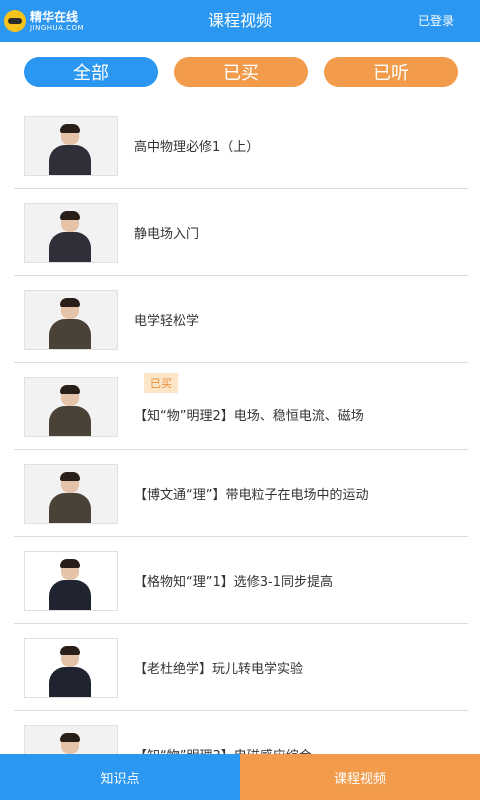 This screenshot has width=480, height=800. What do you see at coordinates (223, 733) in the screenshot?
I see `course-title: 【知“物”明理3】电磁感应综合` at bounding box center [223, 733].